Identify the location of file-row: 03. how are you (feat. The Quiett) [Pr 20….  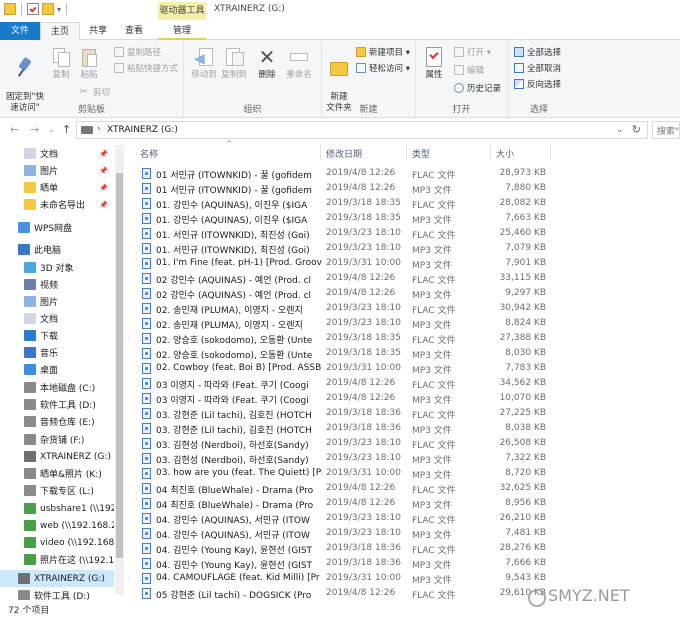
(405, 473).